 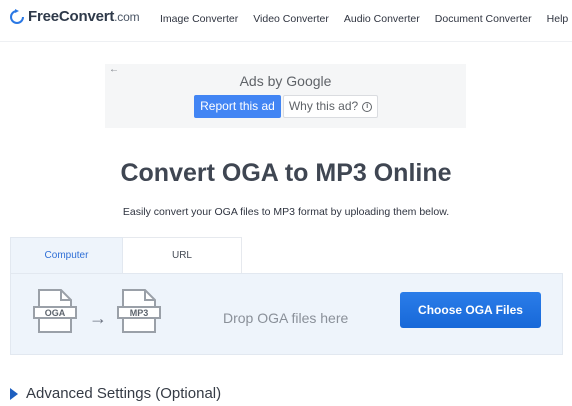 I want to click on mp3-file-icon: MP3, so click(x=139, y=311).